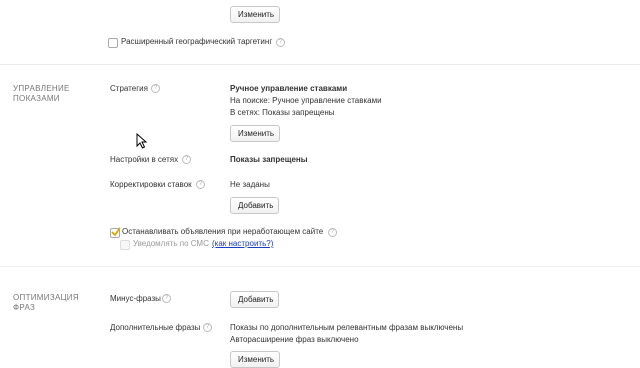 The image size is (640, 368). Describe the element at coordinates (41, 88) in the screenshot. I see `section-title-line: Управление` at that location.